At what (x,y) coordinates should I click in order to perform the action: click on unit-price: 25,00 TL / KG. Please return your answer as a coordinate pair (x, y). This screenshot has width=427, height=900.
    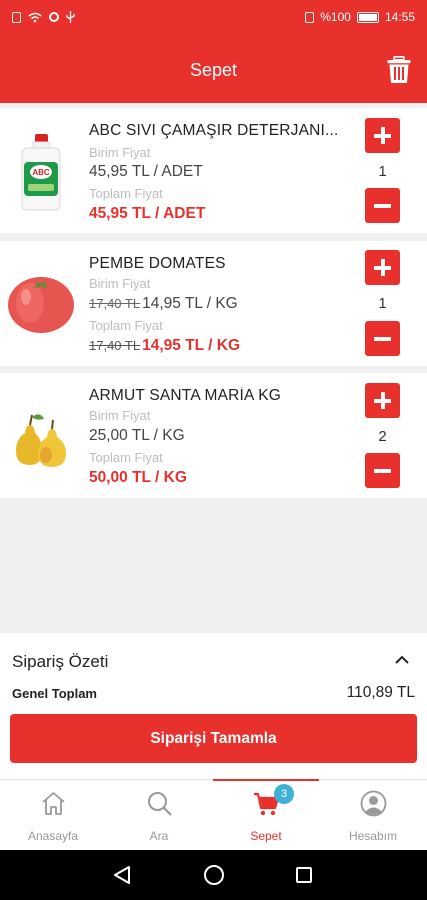
    Looking at the image, I should click on (137, 436).